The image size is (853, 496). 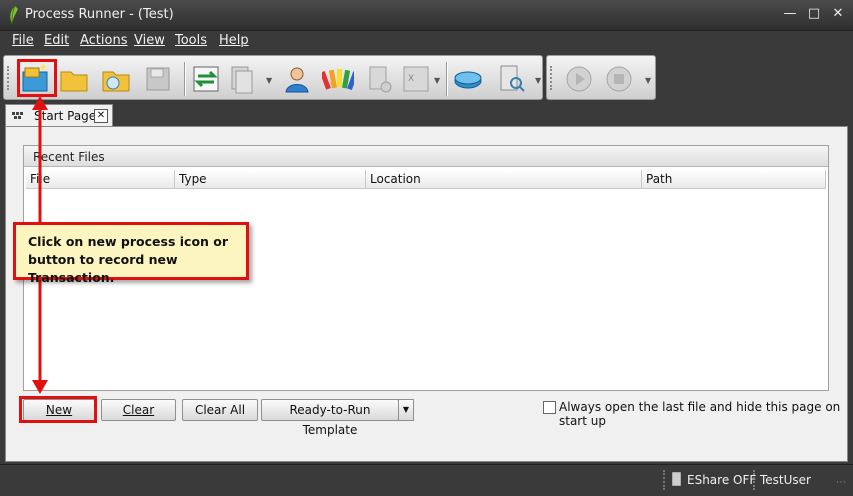 What do you see at coordinates (406, 410) in the screenshot?
I see `template-dropdown-icon: ▼` at bounding box center [406, 410].